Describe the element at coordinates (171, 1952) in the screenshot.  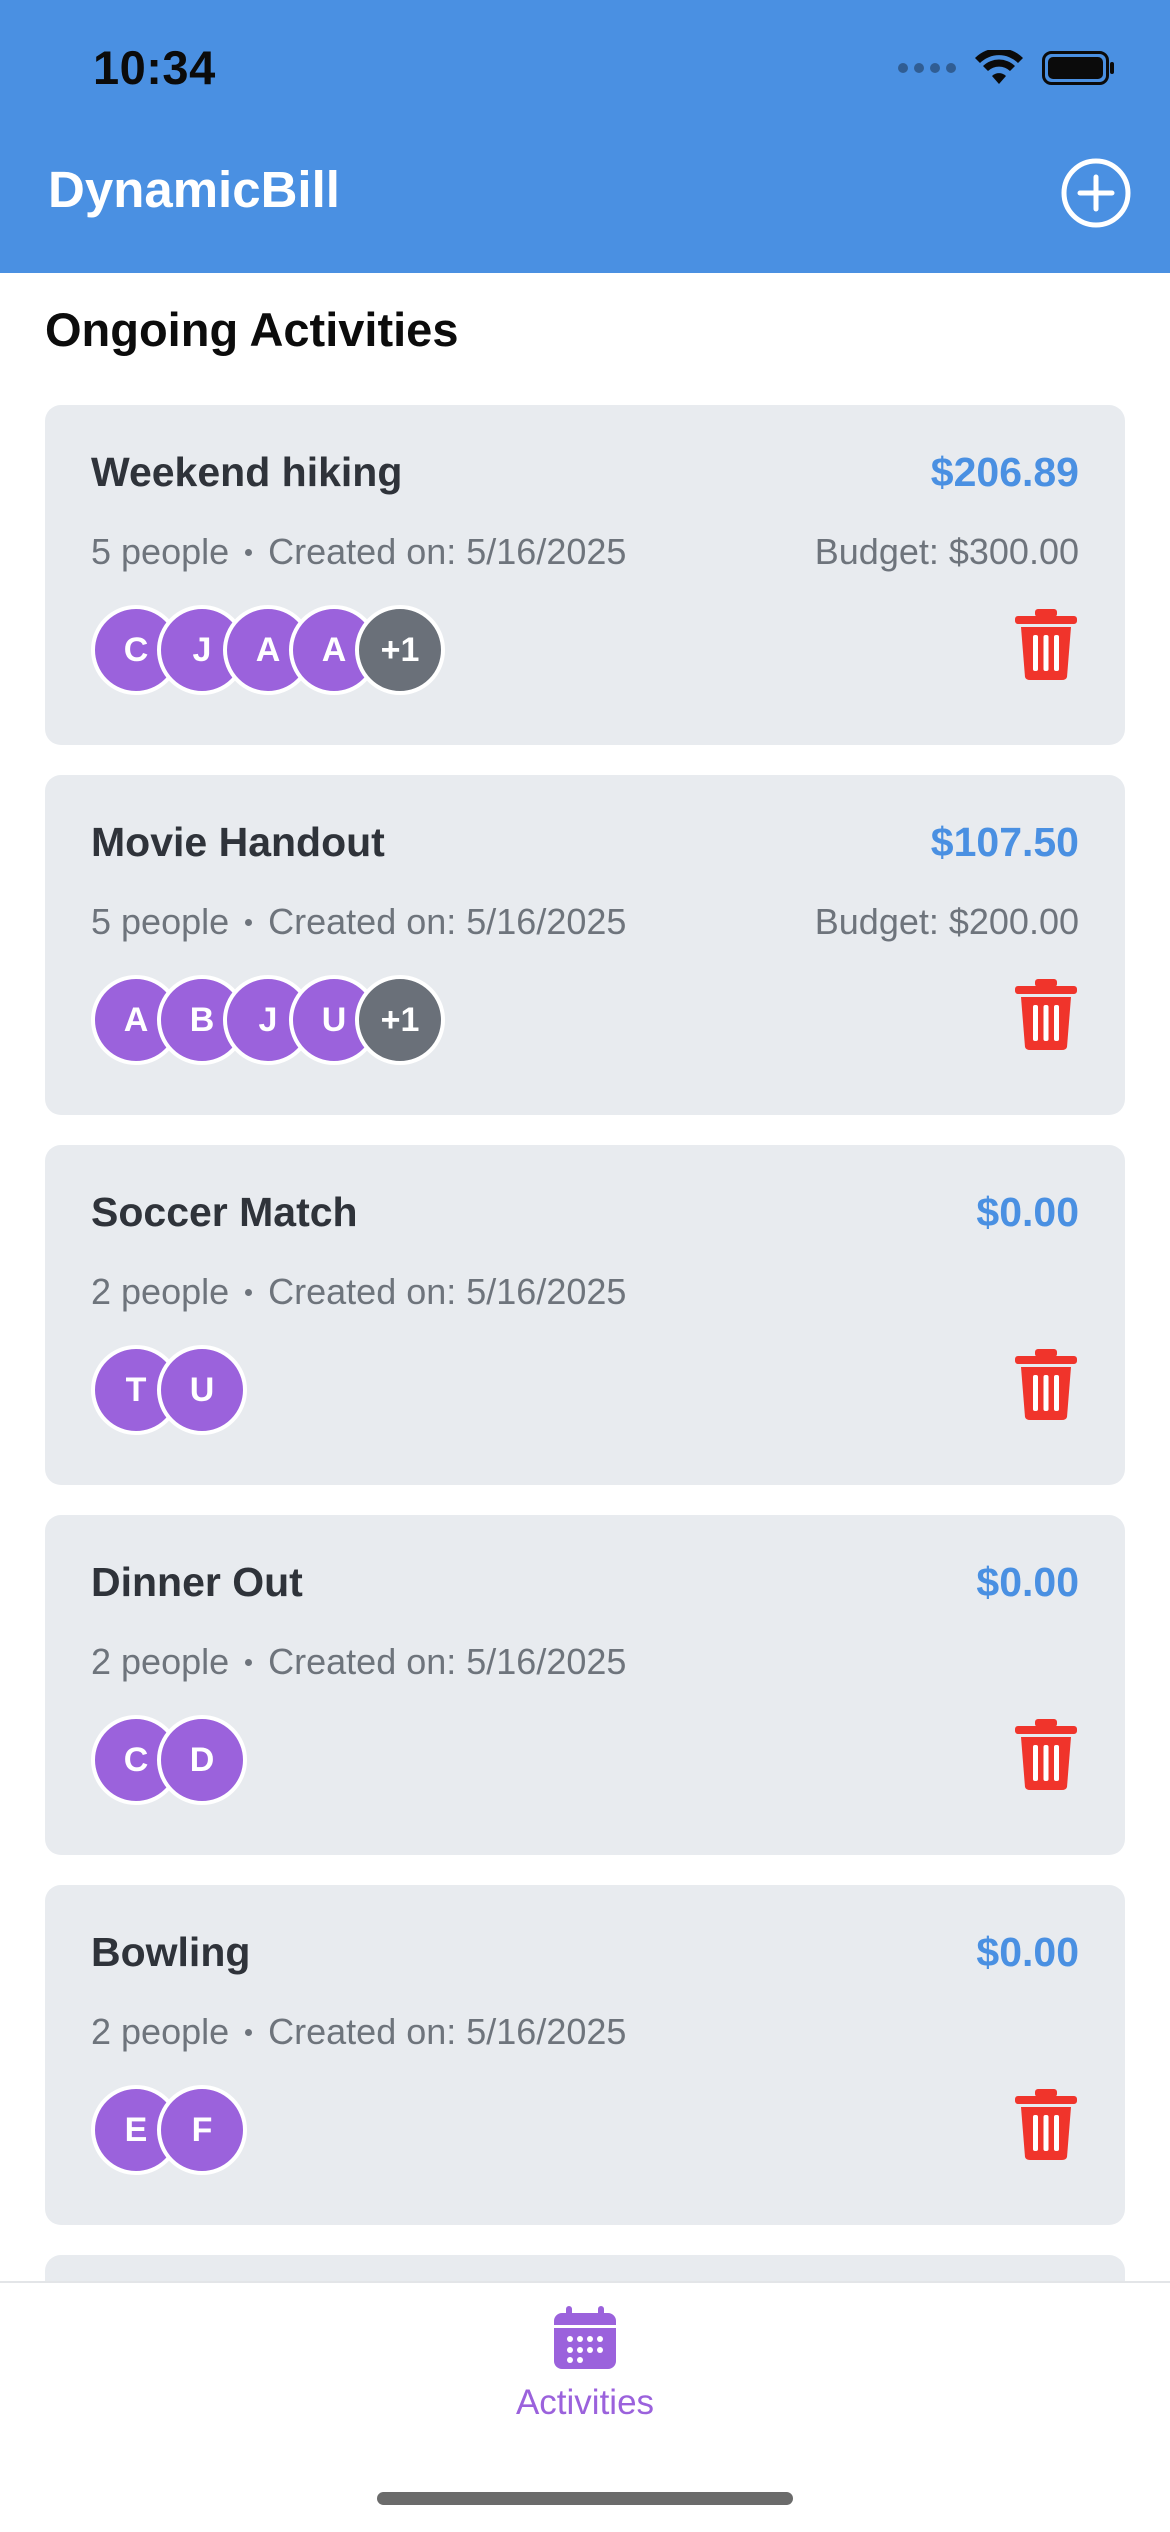
I see `activity-name: Bowling` at that location.